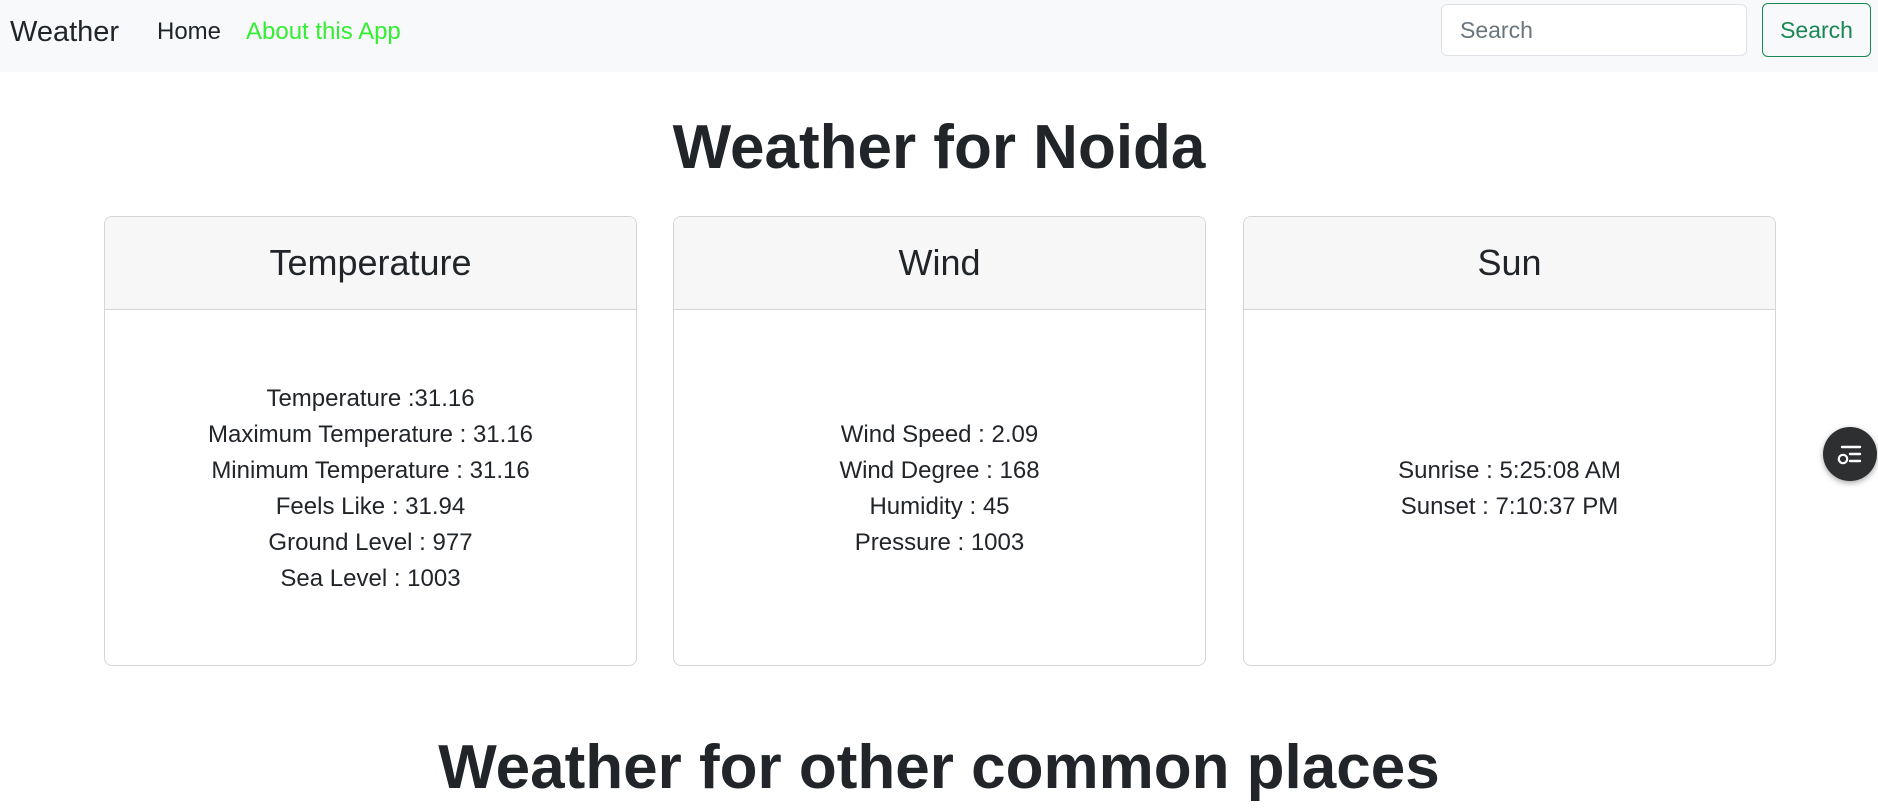 Image resolution: width=1878 pixels, height=808 pixels. Describe the element at coordinates (1509, 470) in the screenshot. I see `sunrise-value: Sunrise : 5:25:08 AM` at that location.